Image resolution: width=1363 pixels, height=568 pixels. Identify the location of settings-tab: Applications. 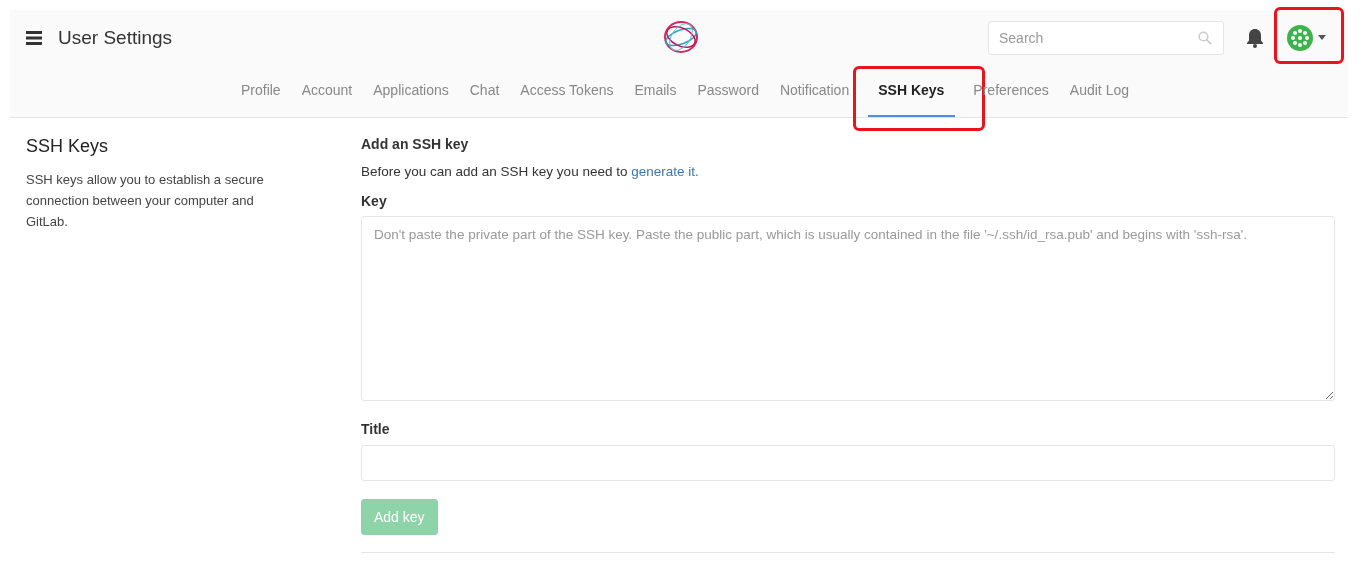
(411, 91).